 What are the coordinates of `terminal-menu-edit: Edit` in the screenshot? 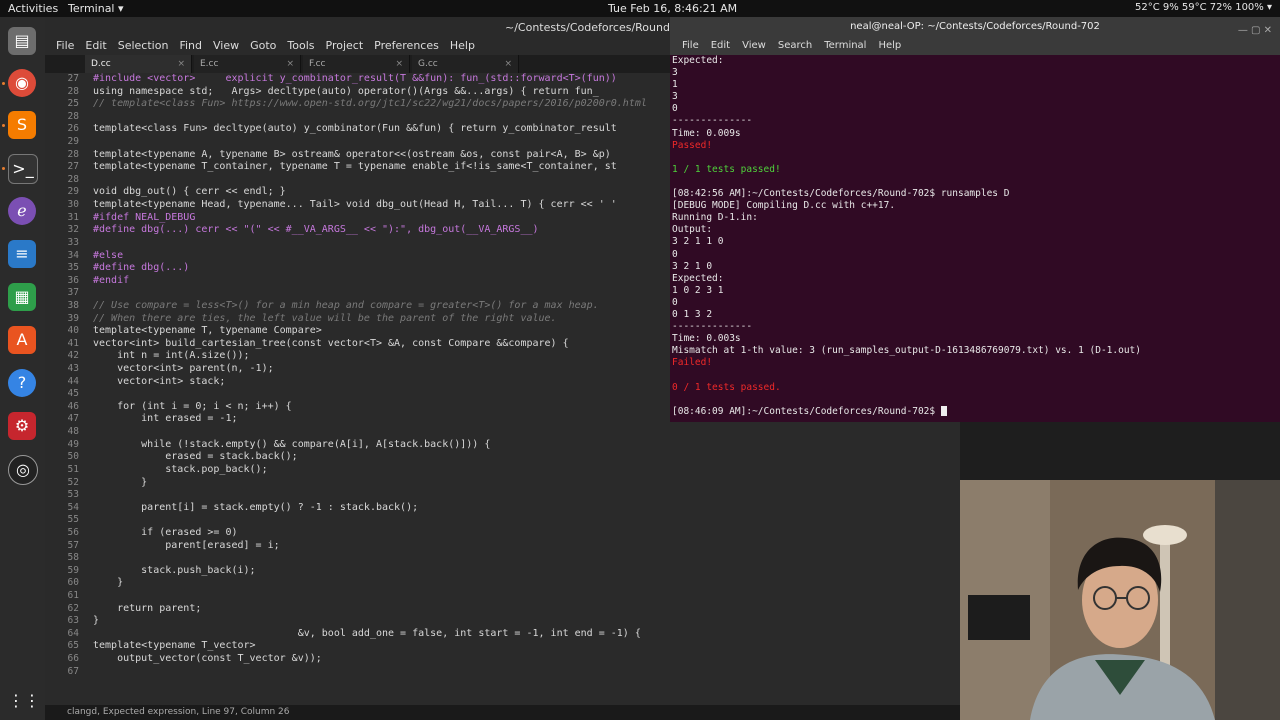 It's located at (720, 45).